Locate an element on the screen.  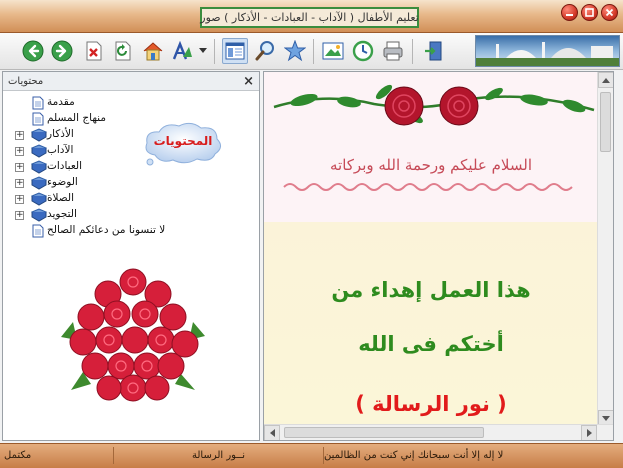
close-button is located at coordinates (609, 12).